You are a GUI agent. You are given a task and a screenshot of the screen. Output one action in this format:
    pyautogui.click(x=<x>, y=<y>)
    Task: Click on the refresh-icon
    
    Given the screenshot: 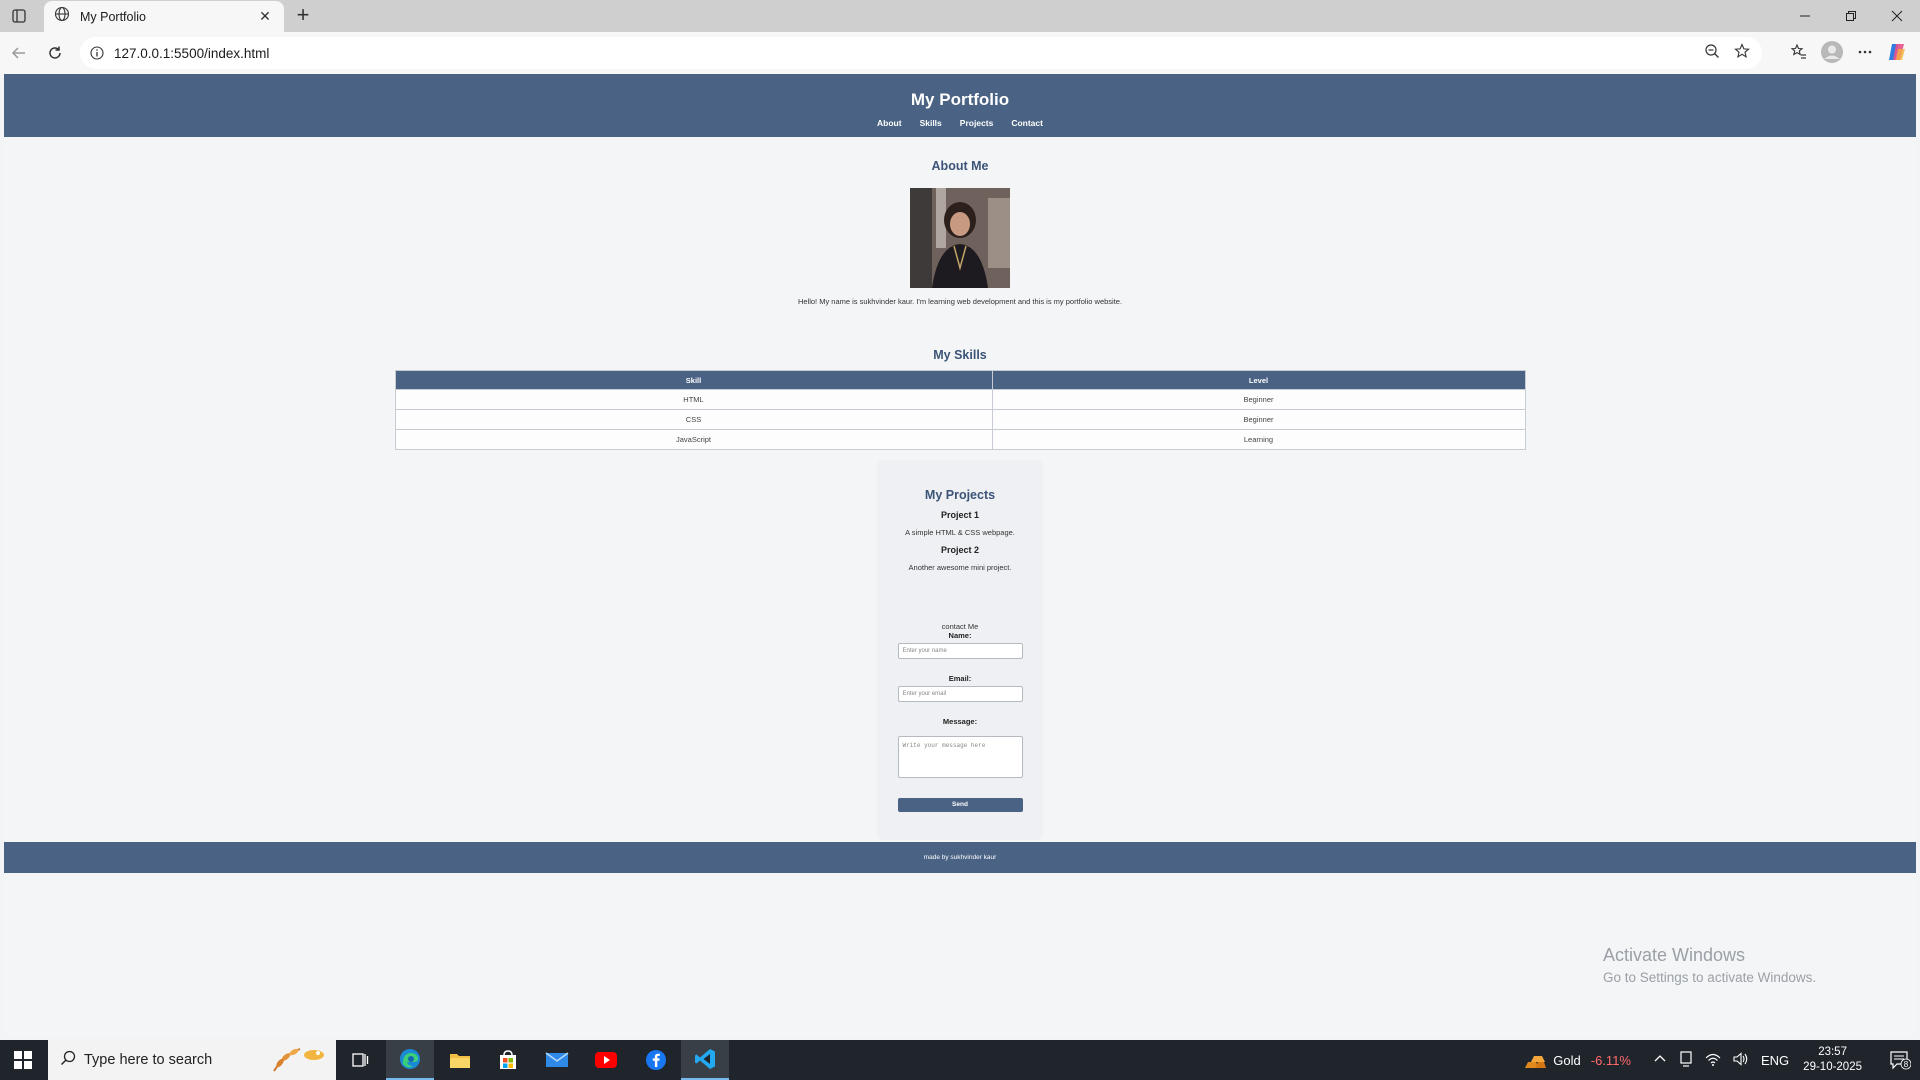 What is the action you would take?
    pyautogui.click(x=55, y=53)
    